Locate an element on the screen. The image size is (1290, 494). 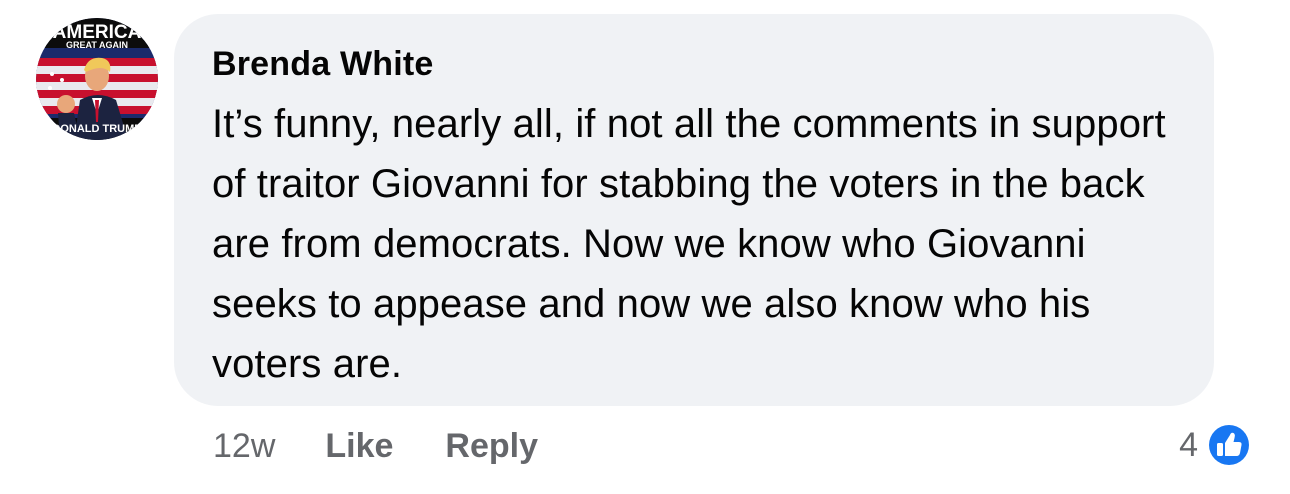
like-button: Like is located at coordinates (359, 446).